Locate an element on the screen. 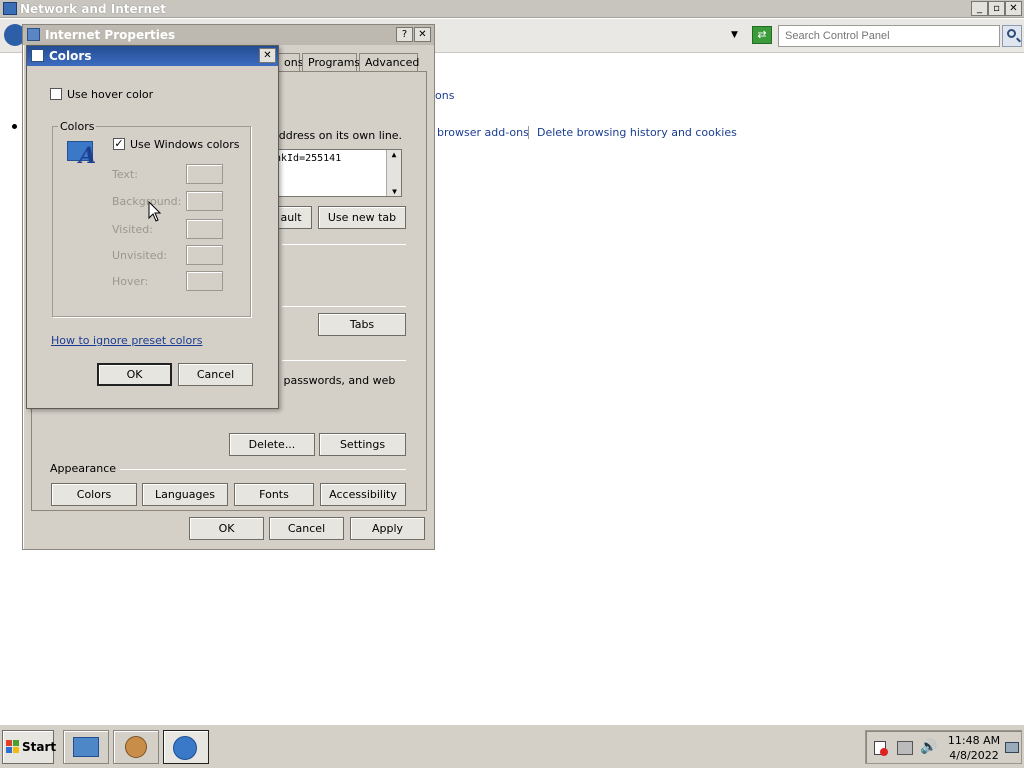 This screenshot has height=768, width=1024. ip-close-button: ✕ is located at coordinates (422, 34).